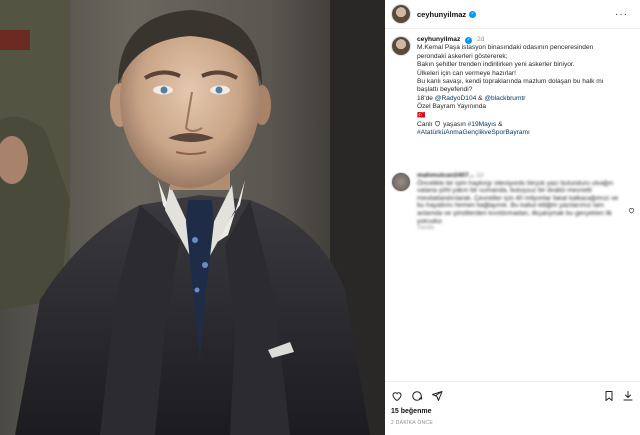 The width and height of the screenshot is (640, 435). I want to click on author-avatar, so click(401, 14).